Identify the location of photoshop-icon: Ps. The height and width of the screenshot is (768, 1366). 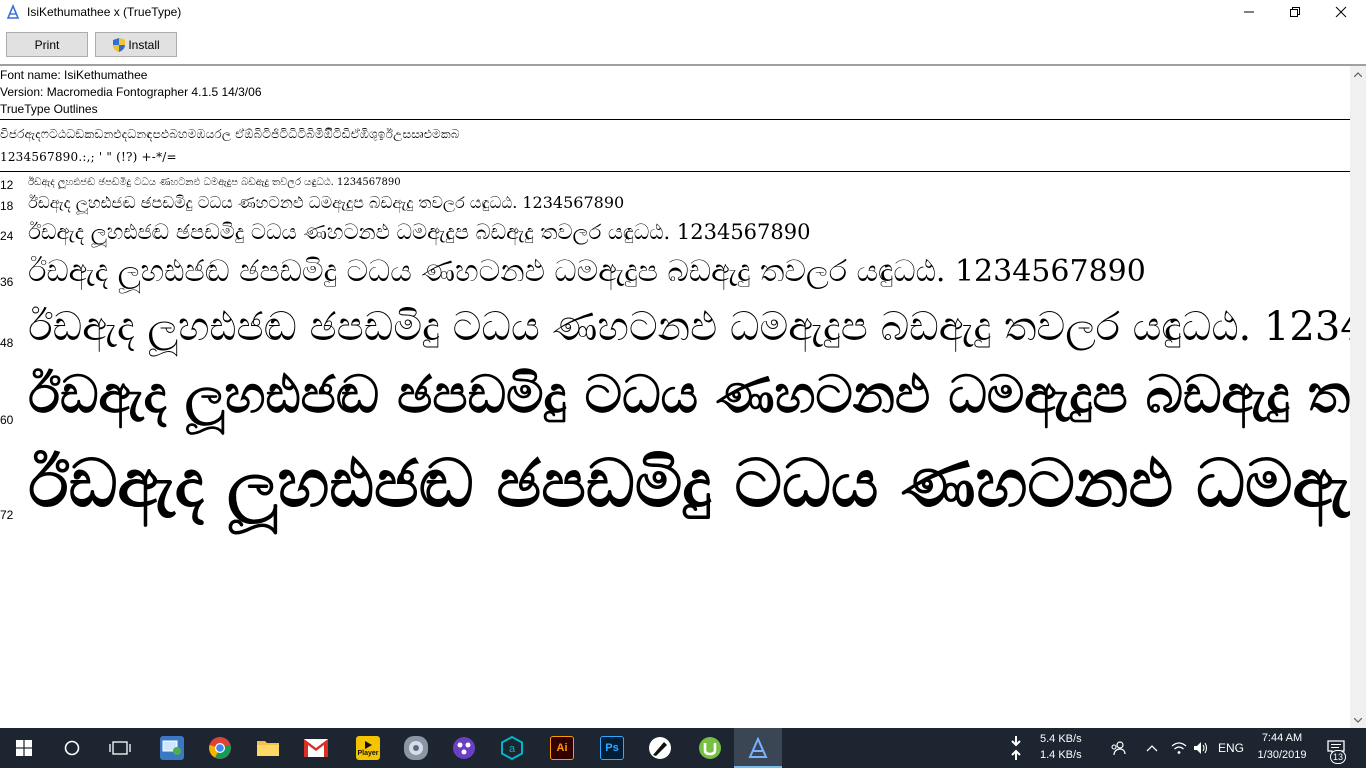
(612, 748).